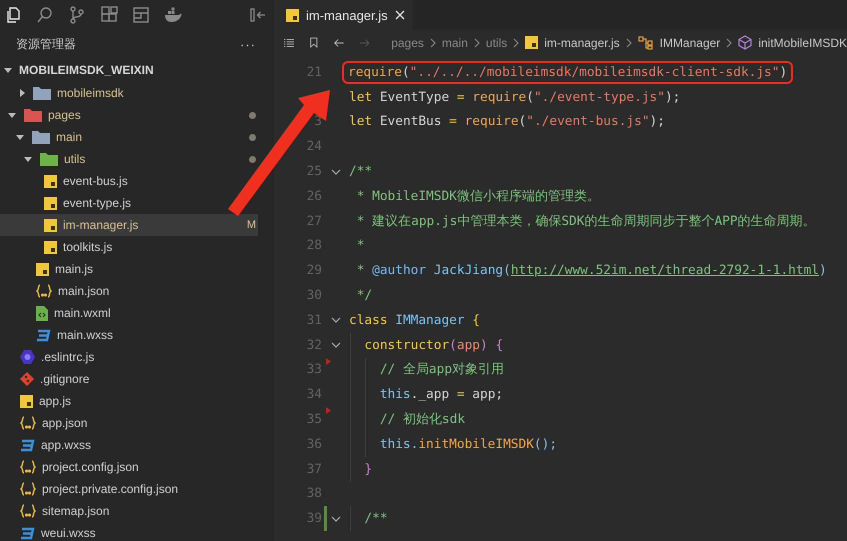  What do you see at coordinates (339, 42) in the screenshot?
I see `back-arrow-icon` at bounding box center [339, 42].